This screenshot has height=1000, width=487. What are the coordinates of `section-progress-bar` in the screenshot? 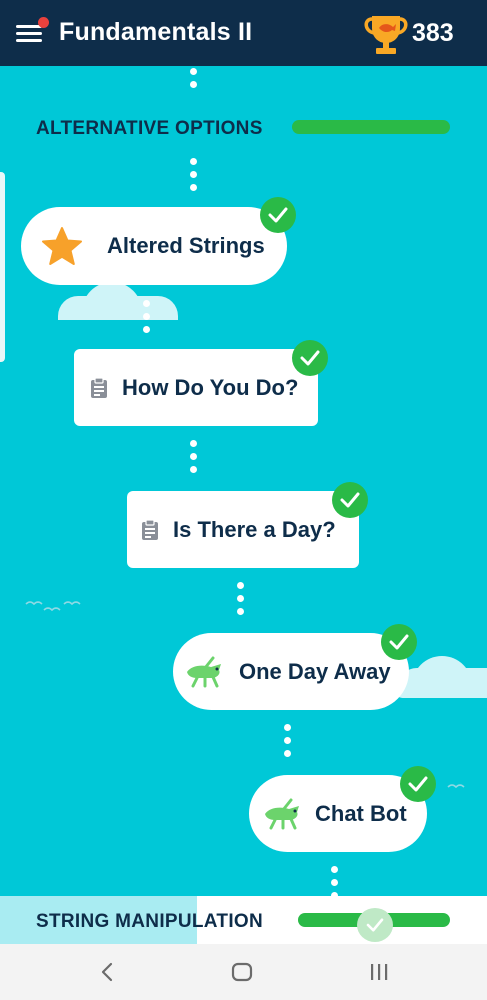 It's located at (371, 127).